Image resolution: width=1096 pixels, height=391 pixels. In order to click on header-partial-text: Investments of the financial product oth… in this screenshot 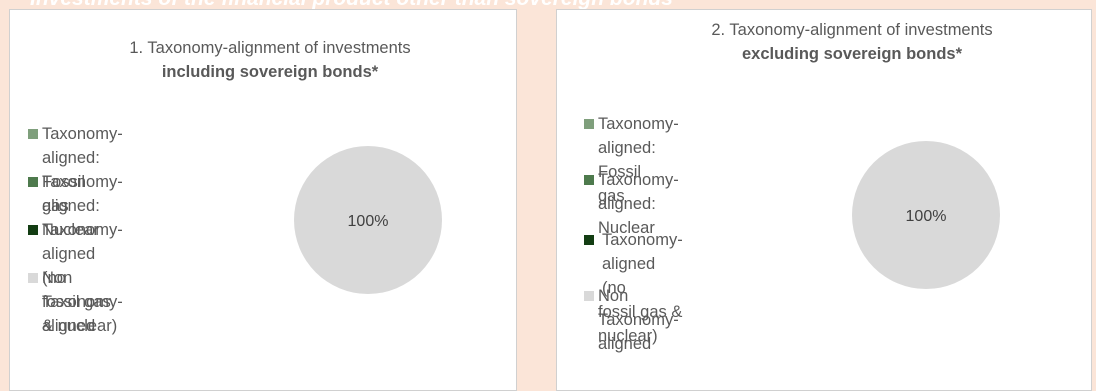, I will do `click(550, 4)`.